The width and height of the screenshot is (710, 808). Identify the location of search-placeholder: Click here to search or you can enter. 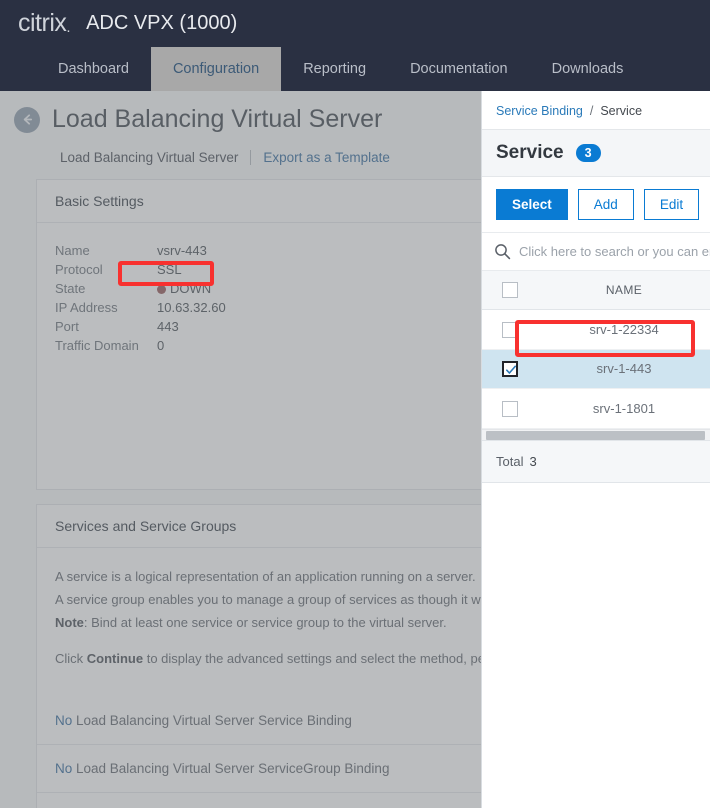
(614, 251).